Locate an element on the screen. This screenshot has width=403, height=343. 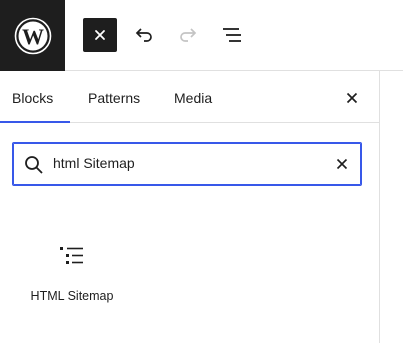
document-overview-button is located at coordinates (232, 35).